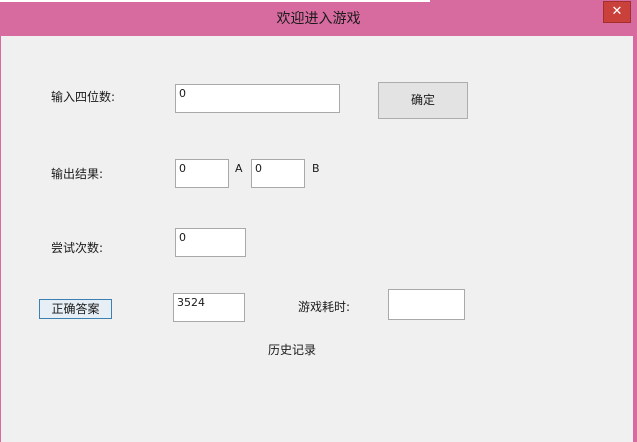 The height and width of the screenshot is (442, 637). What do you see at coordinates (77, 174) in the screenshot?
I see `result-label: 输出结果:` at bounding box center [77, 174].